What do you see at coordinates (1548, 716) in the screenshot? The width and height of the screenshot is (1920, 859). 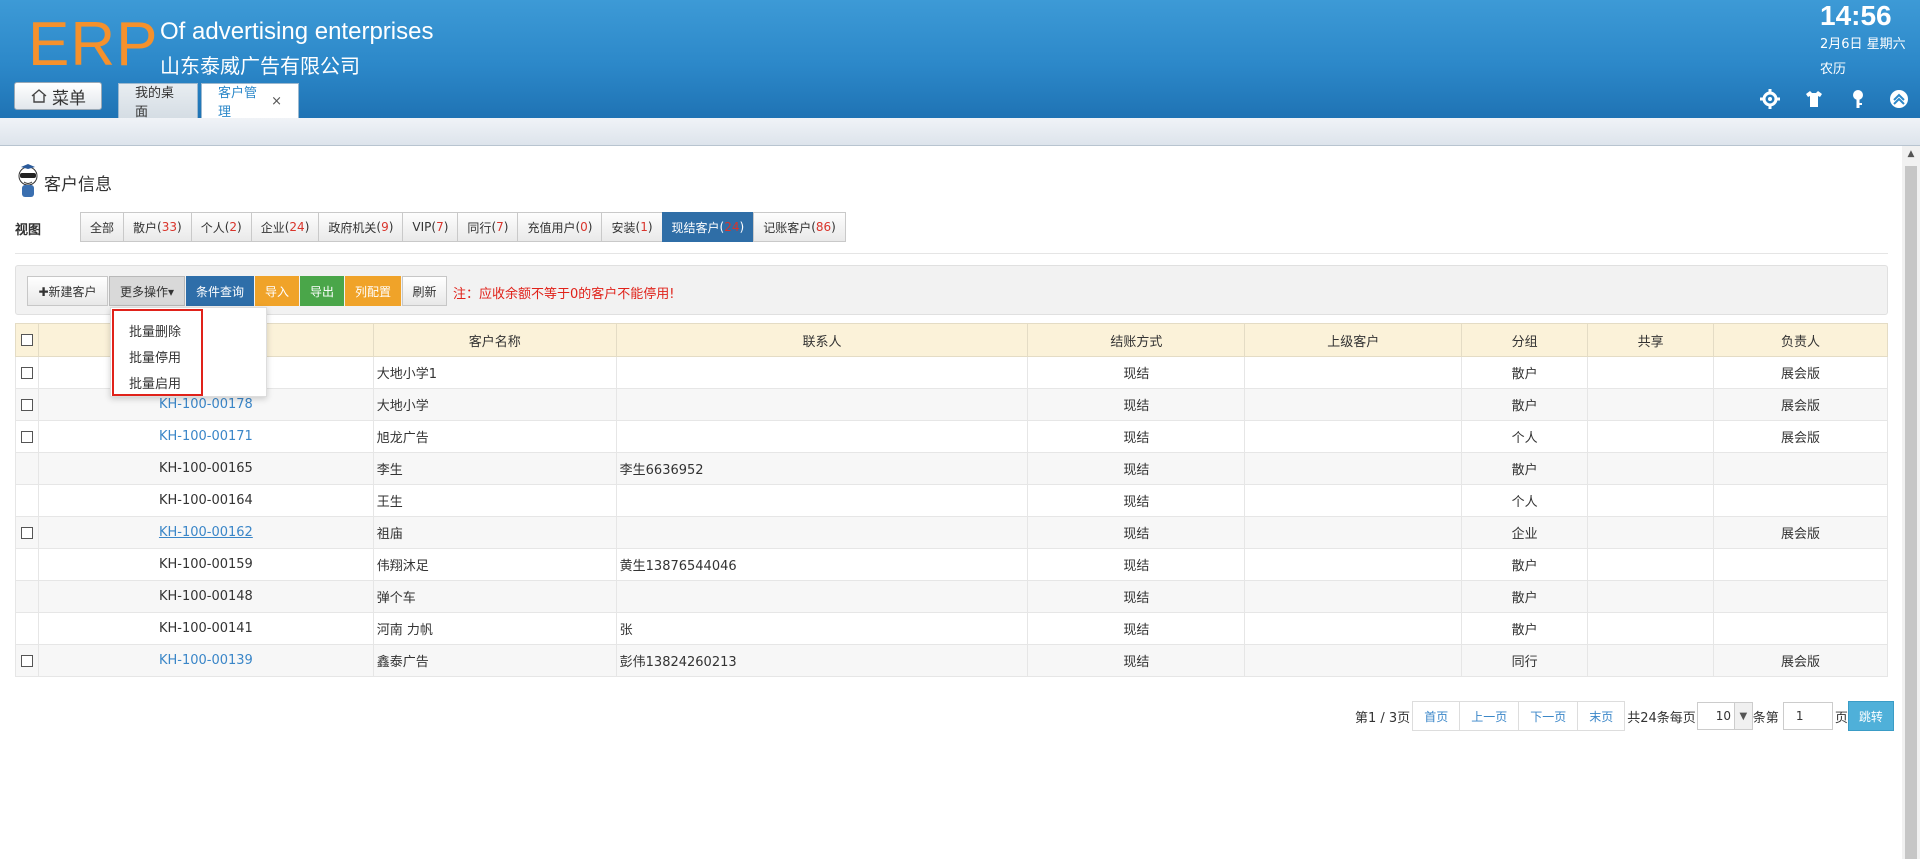 I see `next-page-button: 下一页` at bounding box center [1548, 716].